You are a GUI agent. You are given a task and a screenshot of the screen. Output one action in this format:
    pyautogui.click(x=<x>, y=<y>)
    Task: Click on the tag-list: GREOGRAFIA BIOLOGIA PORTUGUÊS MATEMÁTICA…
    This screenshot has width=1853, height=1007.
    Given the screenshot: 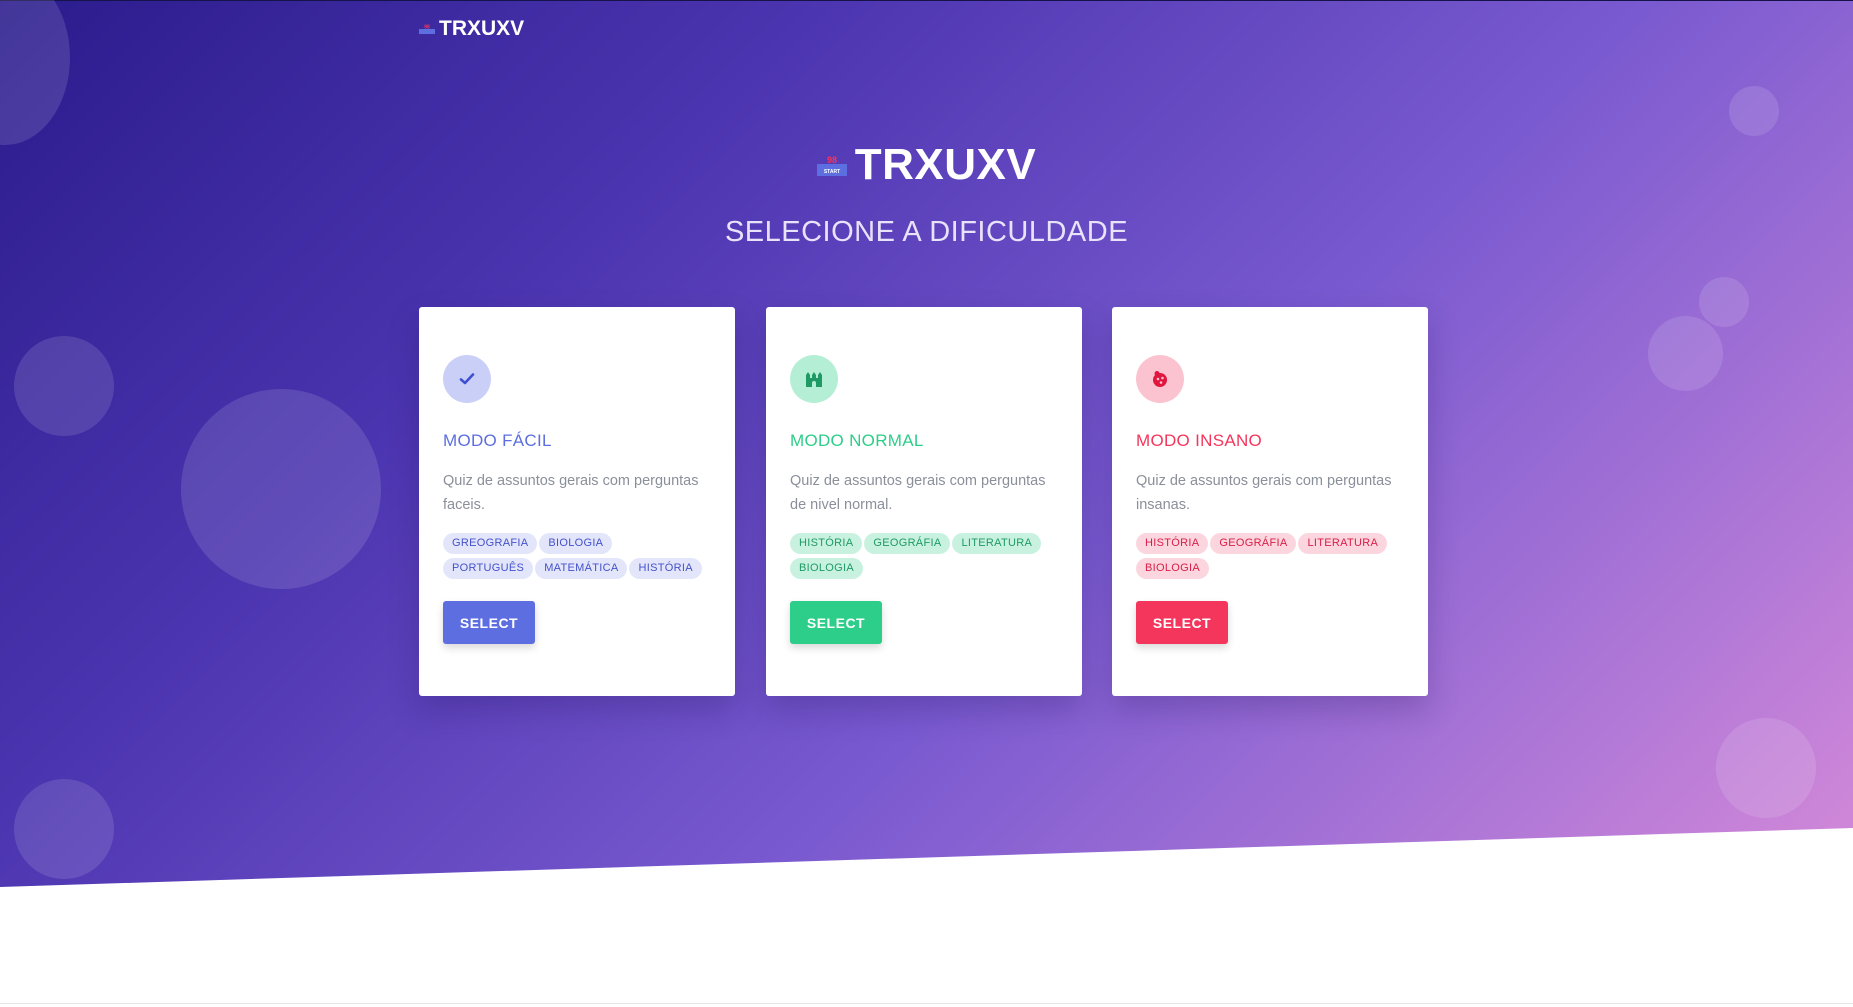 What is the action you would take?
    pyautogui.click(x=573, y=556)
    